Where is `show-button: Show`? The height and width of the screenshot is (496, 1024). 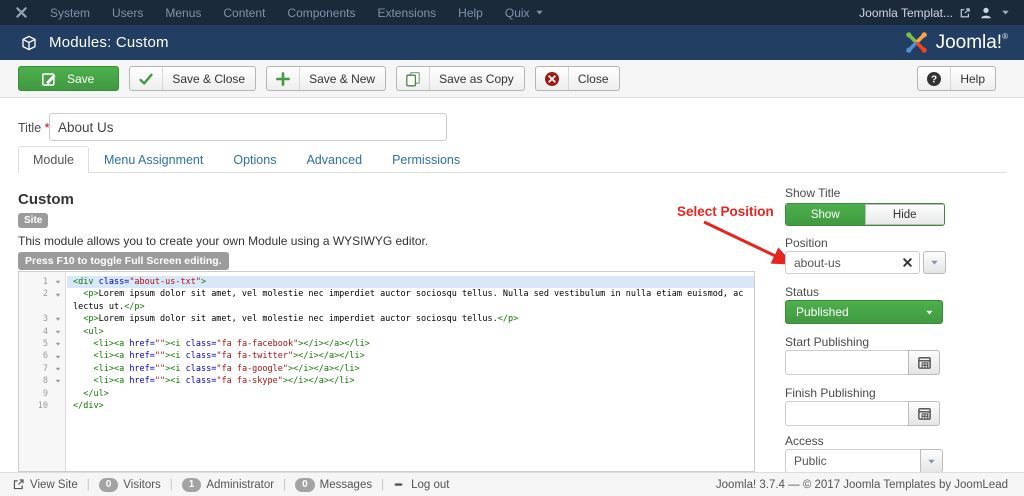
show-button: Show is located at coordinates (825, 214).